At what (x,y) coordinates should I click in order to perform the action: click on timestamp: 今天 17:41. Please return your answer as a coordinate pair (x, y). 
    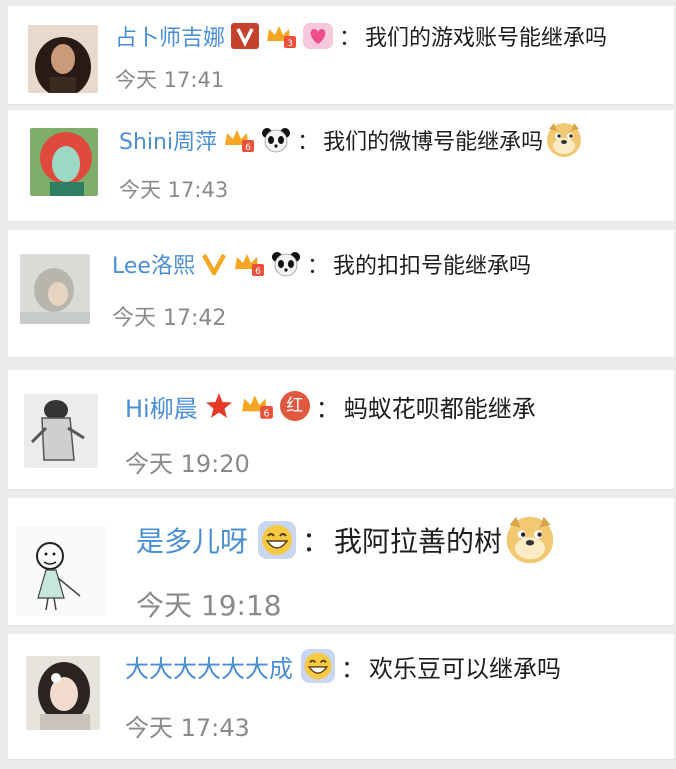
    Looking at the image, I should click on (170, 80).